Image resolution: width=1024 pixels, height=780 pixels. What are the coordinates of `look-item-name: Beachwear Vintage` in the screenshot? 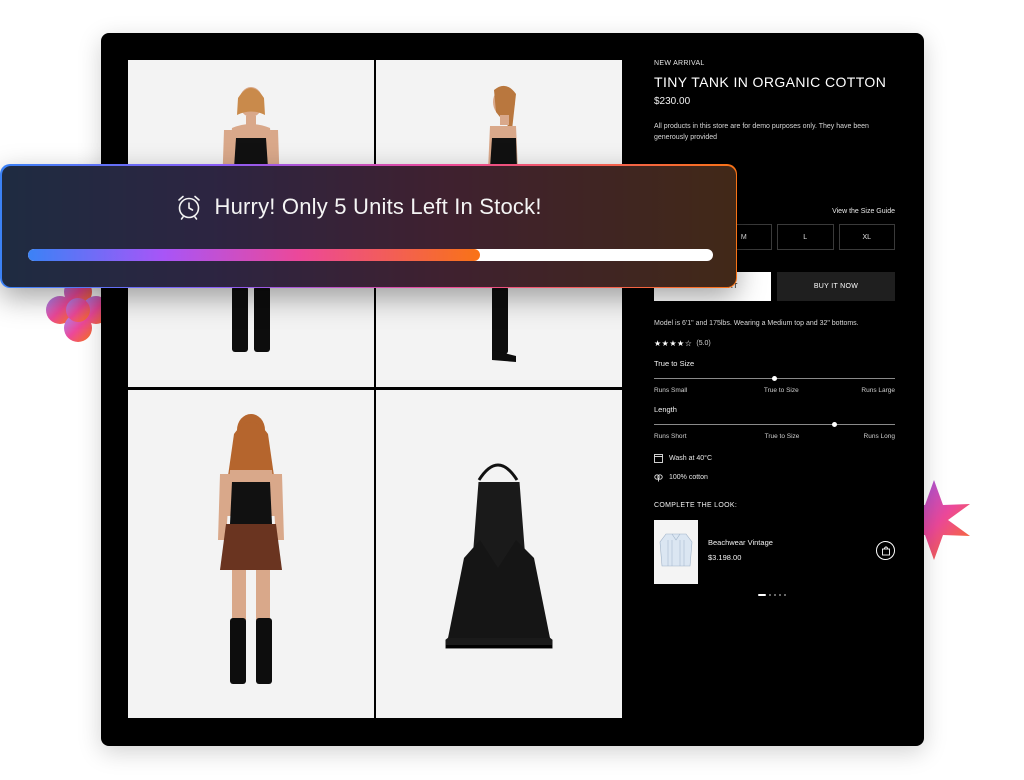 It's located at (740, 542).